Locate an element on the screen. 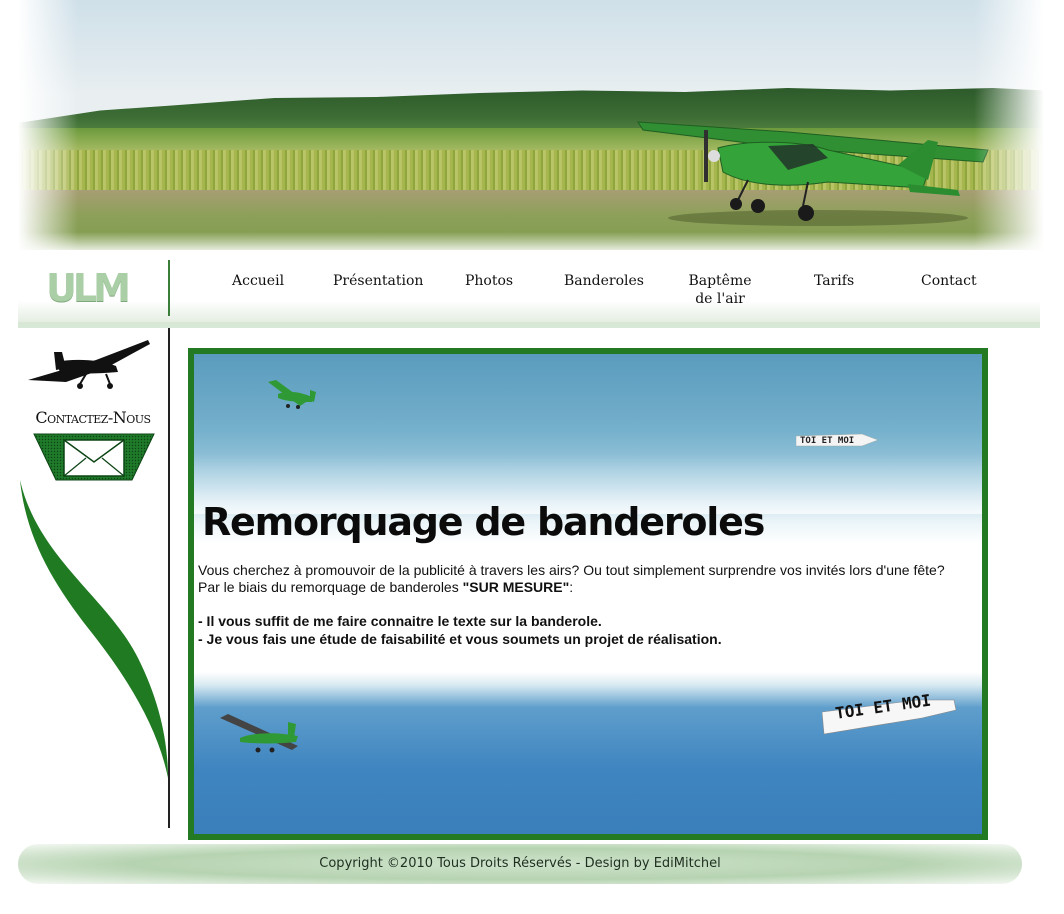 The image size is (1064, 914). nav-item-contact: Contact is located at coordinates (949, 281).